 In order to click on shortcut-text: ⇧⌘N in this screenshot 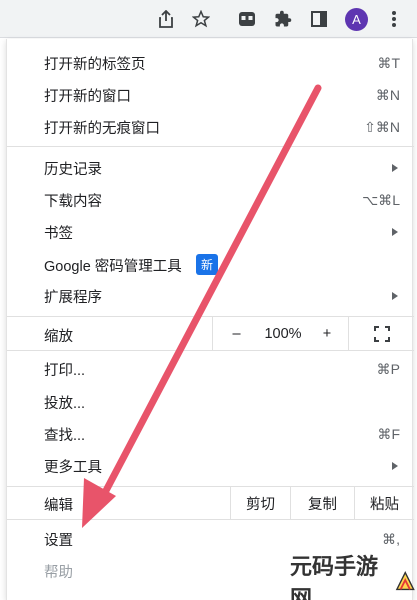, I will do `click(382, 126)`.